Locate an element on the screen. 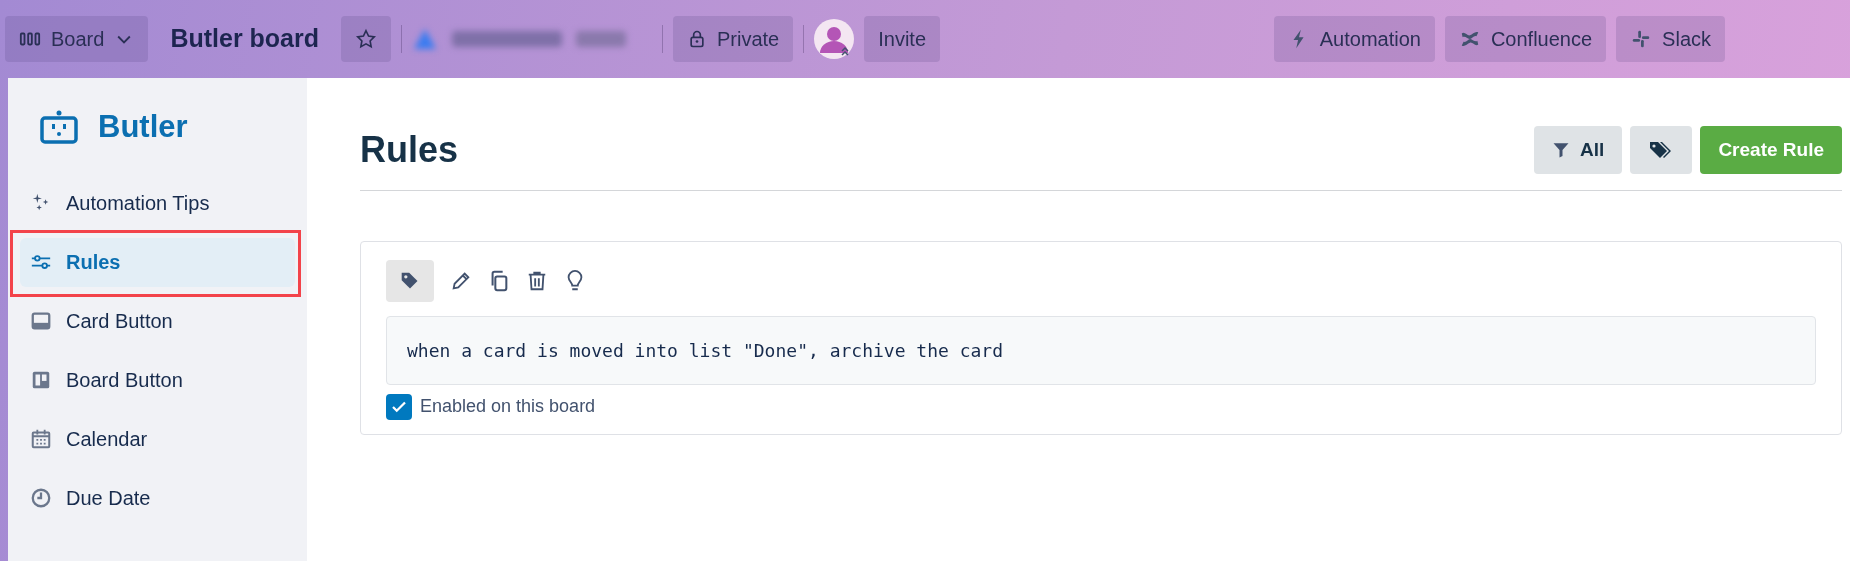 The height and width of the screenshot is (561, 1850). labels-button is located at coordinates (1661, 150).